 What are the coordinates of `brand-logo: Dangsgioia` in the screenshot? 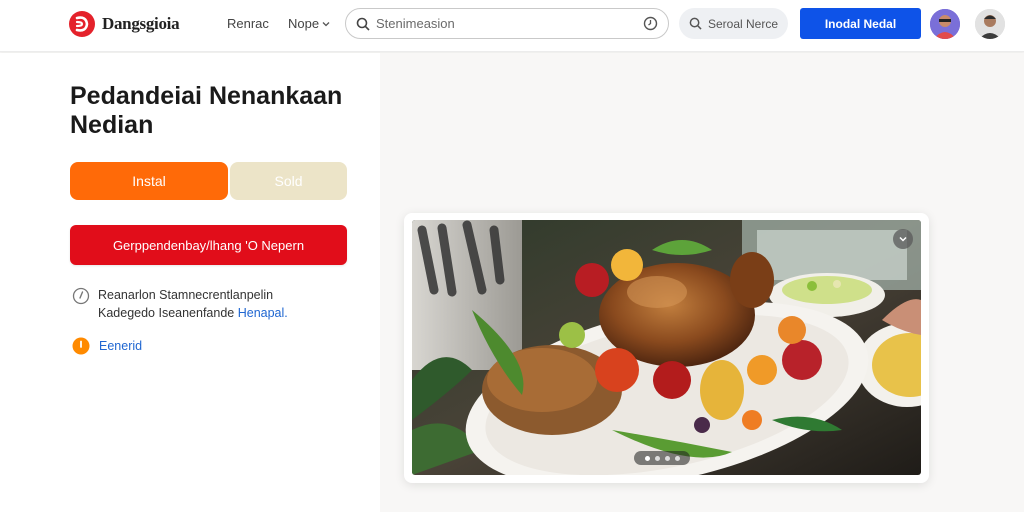 It's located at (124, 24).